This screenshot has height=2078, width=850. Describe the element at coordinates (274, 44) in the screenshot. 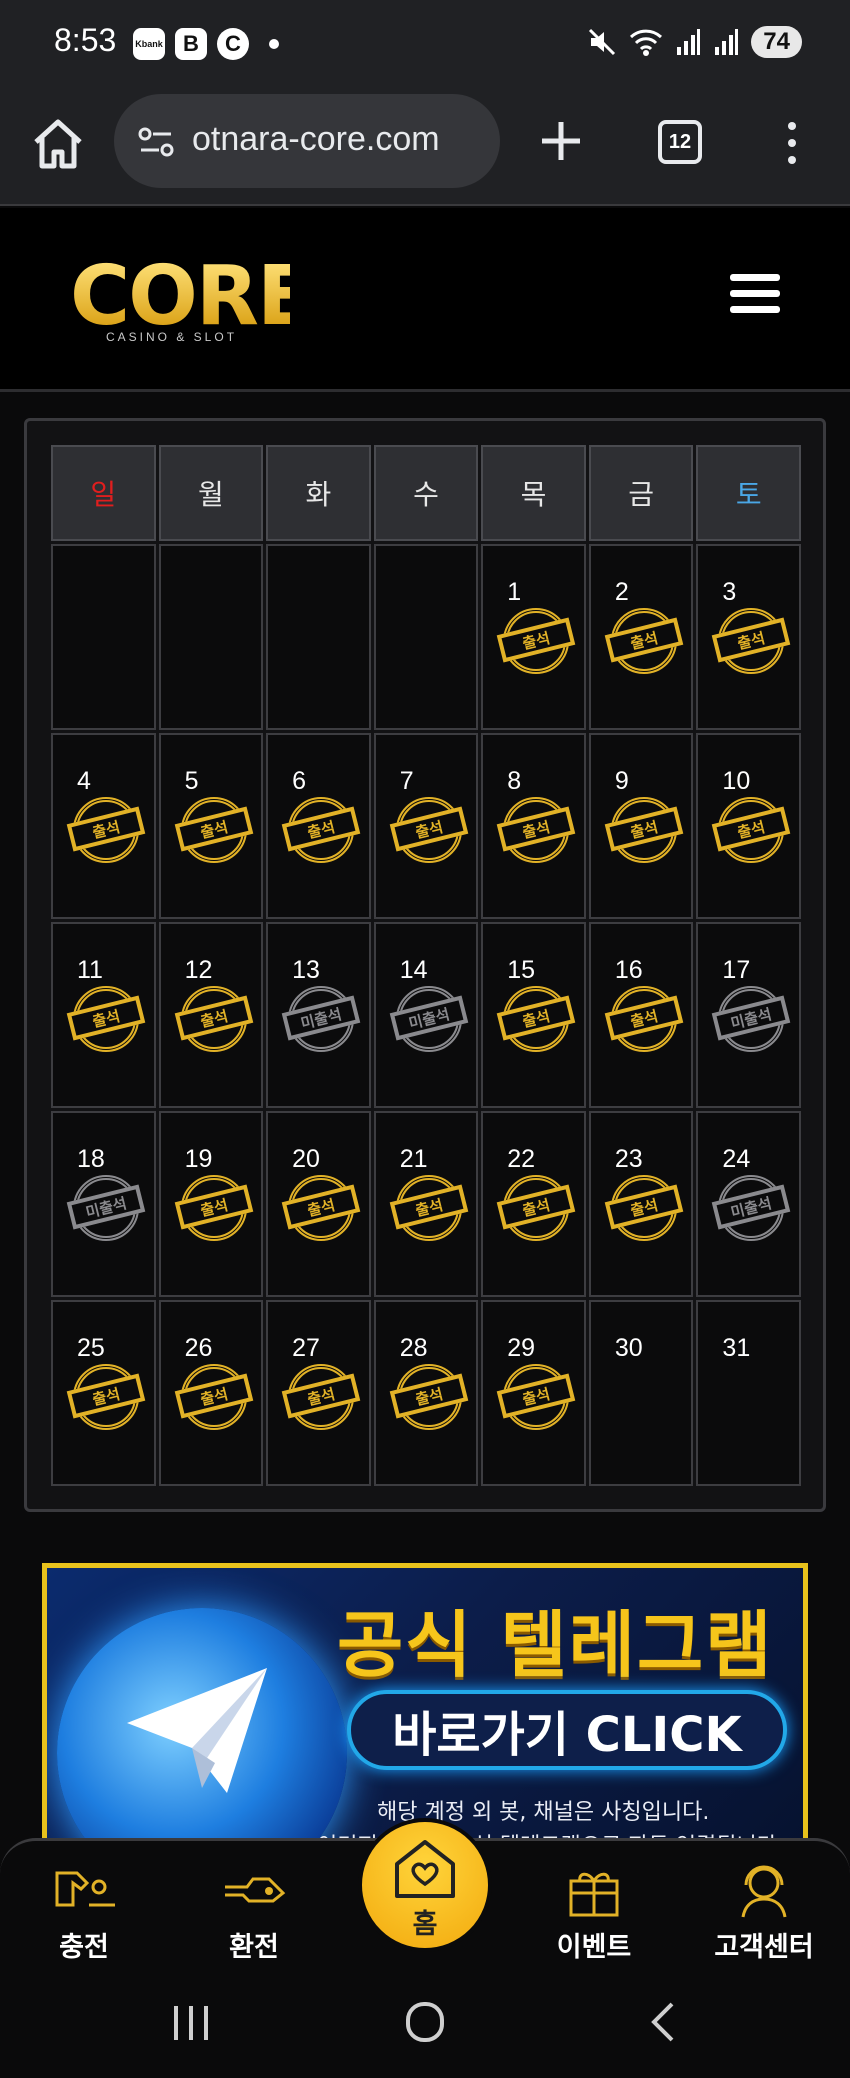

I see `more-notifications-dot` at that location.